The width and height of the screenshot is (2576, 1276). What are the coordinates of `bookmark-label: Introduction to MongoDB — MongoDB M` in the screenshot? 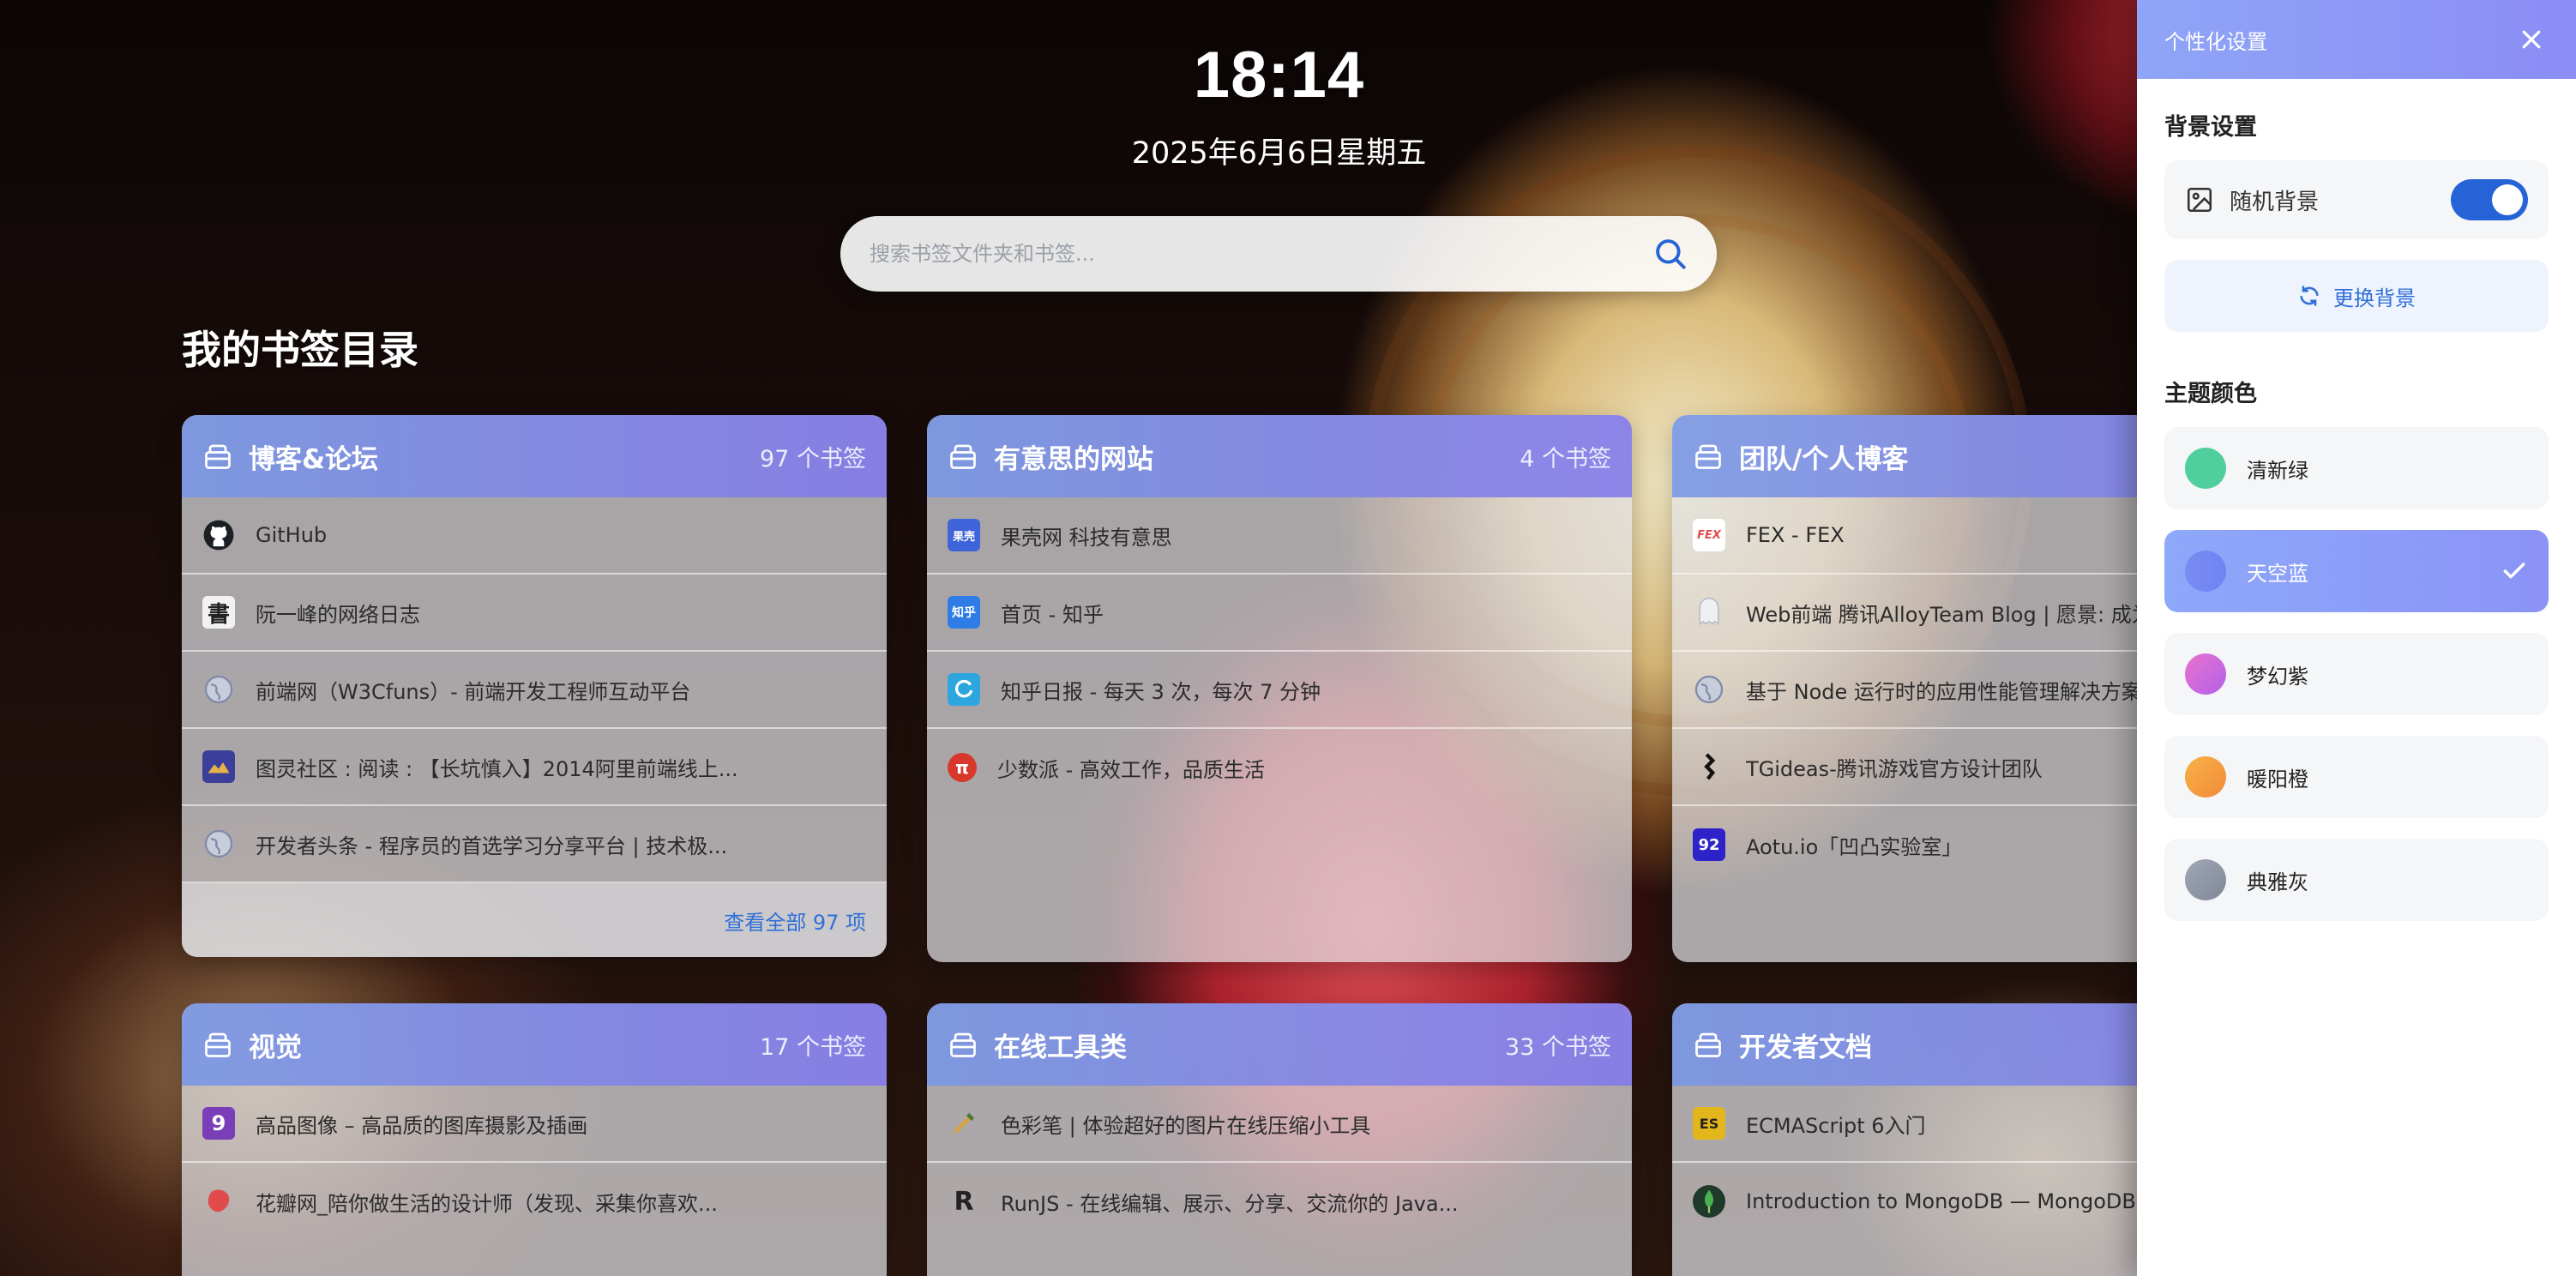 It's located at (1954, 1201).